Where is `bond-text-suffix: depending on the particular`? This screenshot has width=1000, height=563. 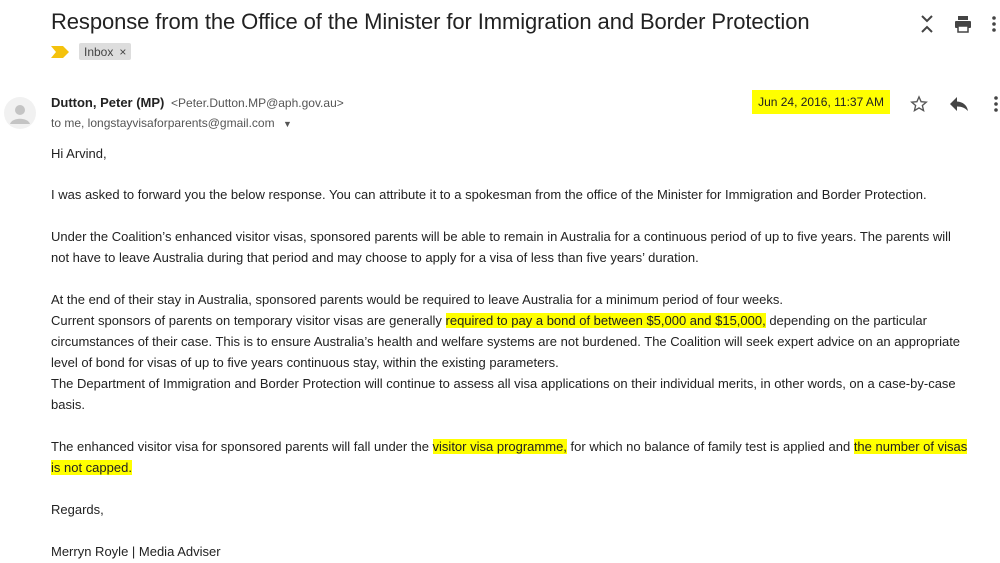 bond-text-suffix: depending on the particular is located at coordinates (846, 320).